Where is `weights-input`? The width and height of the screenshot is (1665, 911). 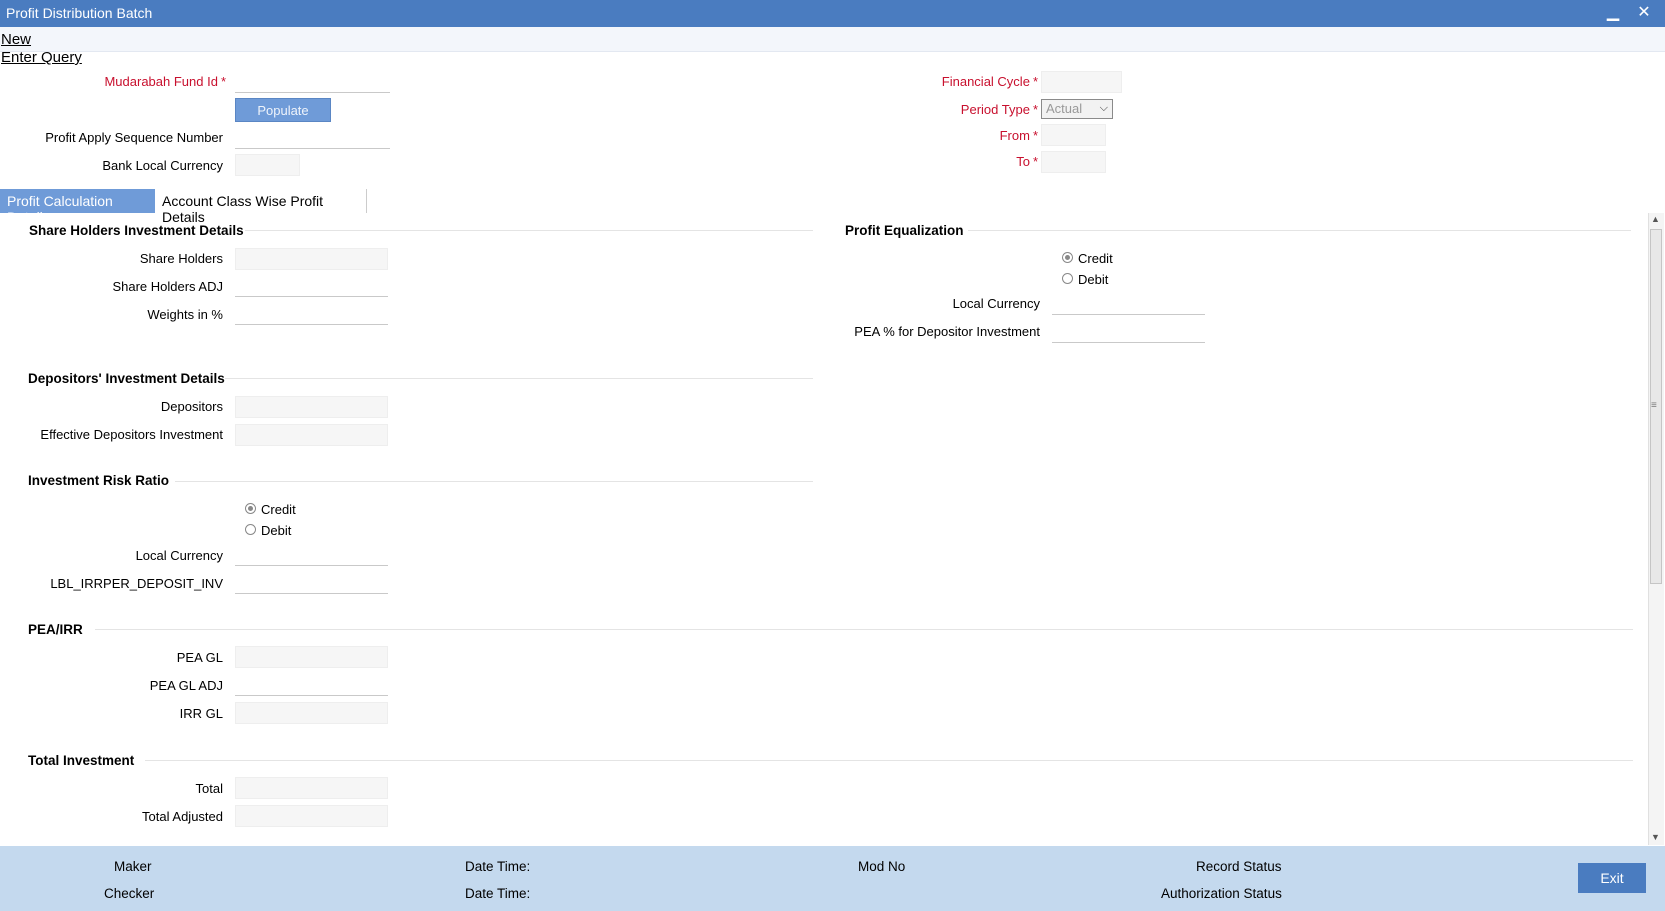 weights-input is located at coordinates (311, 314).